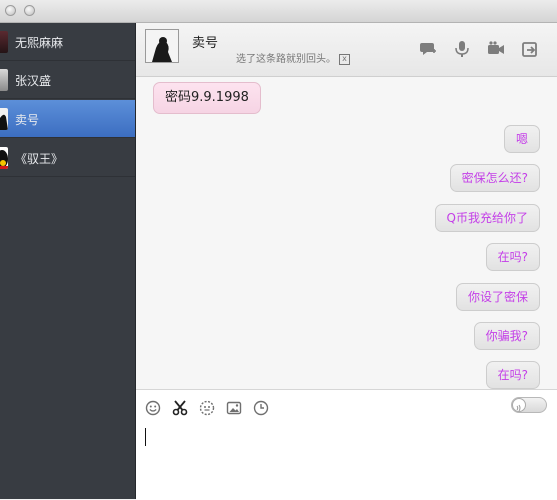  I want to click on contact-item: 《驭王》, so click(67, 158).